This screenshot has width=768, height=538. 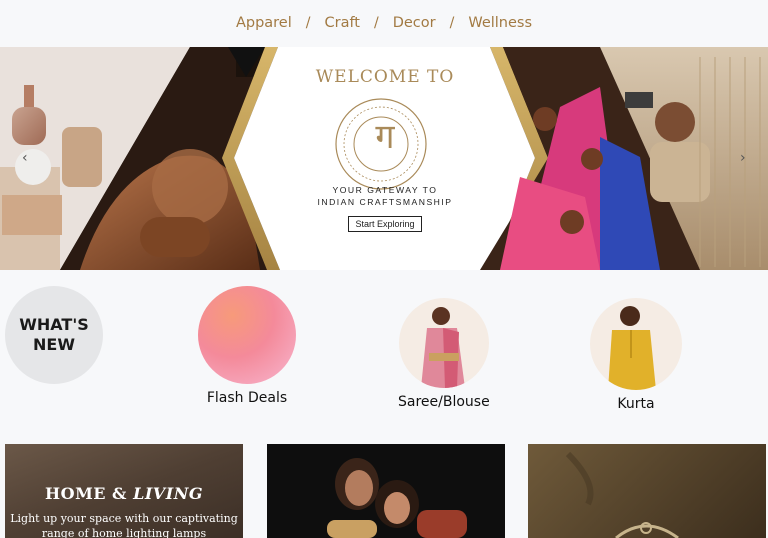 I want to click on saree-circle, so click(x=443, y=343).